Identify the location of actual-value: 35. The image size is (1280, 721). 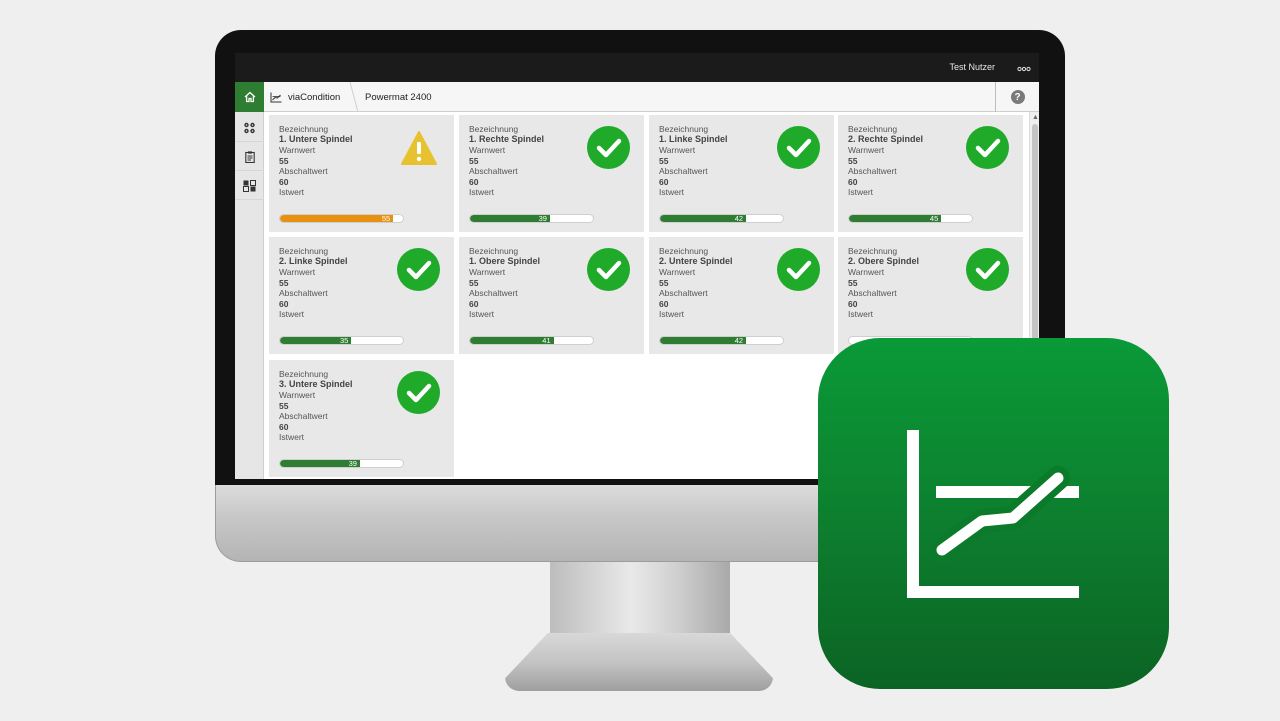
(344, 340).